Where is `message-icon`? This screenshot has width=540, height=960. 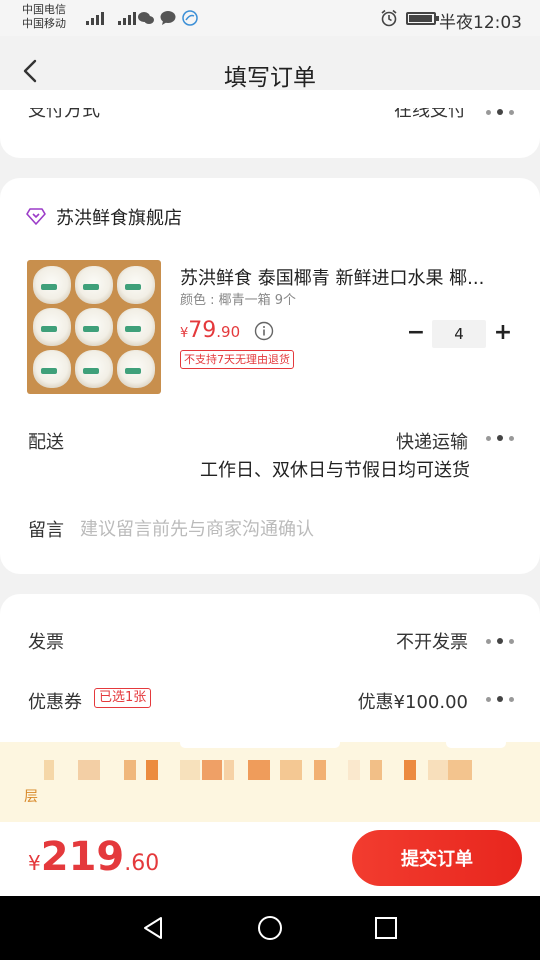 message-icon is located at coordinates (168, 18).